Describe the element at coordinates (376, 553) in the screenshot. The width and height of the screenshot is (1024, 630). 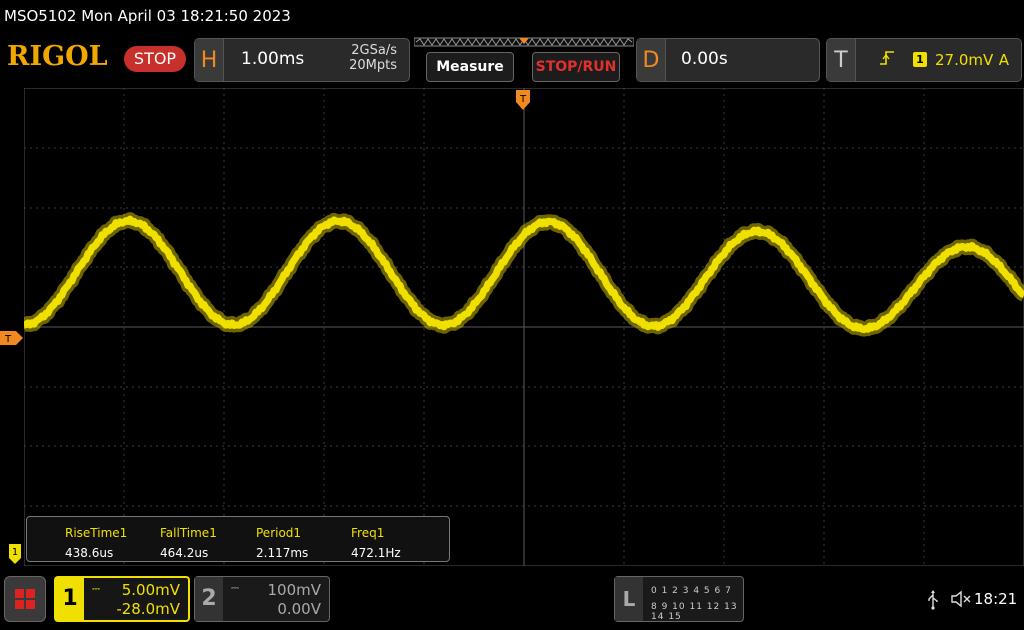
I see `measurement-value: 472.1Hz` at that location.